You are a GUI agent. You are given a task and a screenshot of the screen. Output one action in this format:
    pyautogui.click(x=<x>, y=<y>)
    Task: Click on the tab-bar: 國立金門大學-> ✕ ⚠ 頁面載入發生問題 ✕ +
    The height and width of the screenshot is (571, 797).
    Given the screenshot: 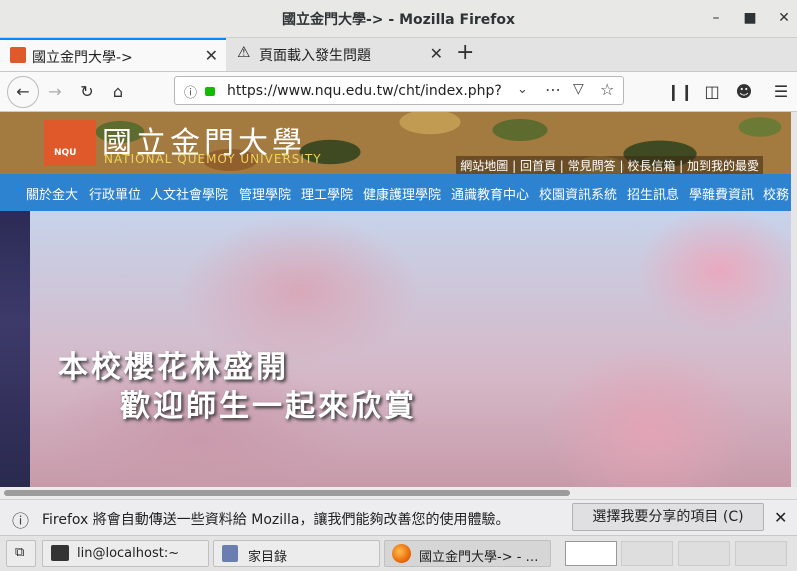 What is the action you would take?
    pyautogui.click(x=398, y=55)
    